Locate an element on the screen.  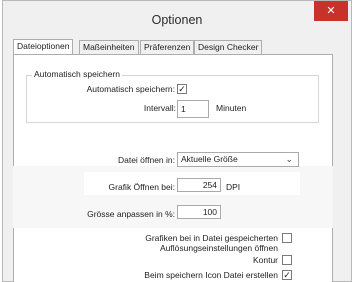
tab-design-checker: Design Checker is located at coordinates (228, 47).